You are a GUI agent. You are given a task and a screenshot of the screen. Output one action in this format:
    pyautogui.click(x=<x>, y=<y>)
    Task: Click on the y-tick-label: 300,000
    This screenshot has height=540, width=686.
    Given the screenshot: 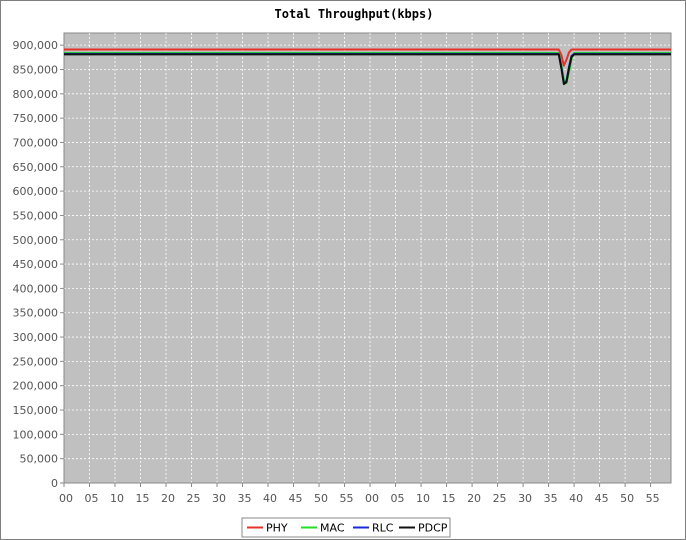 What is the action you would take?
    pyautogui.click(x=36, y=337)
    